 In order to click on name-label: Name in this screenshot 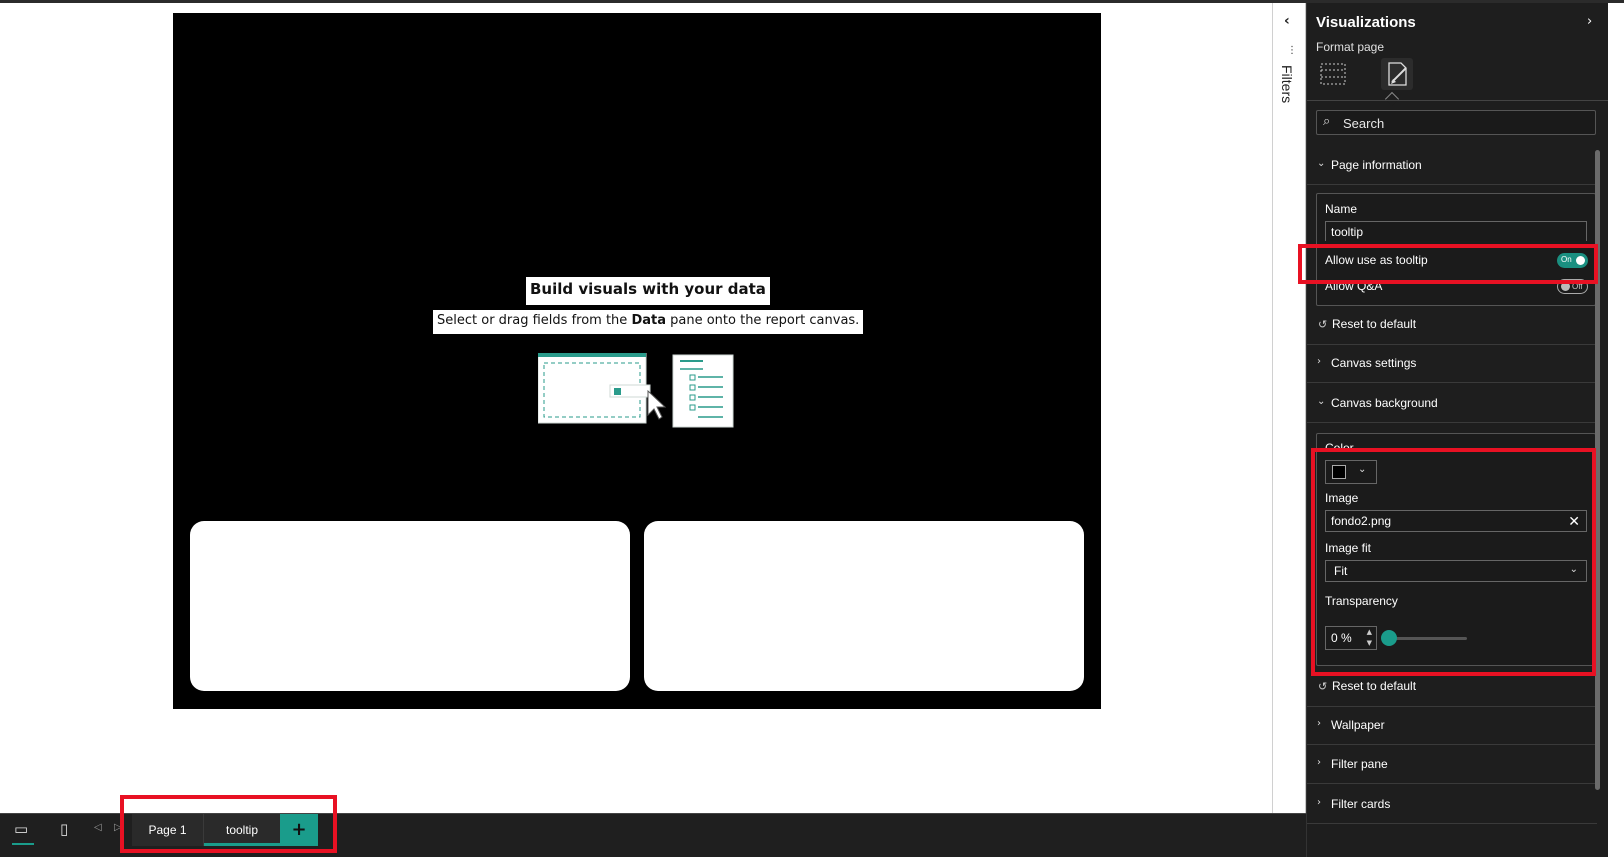, I will do `click(1341, 209)`.